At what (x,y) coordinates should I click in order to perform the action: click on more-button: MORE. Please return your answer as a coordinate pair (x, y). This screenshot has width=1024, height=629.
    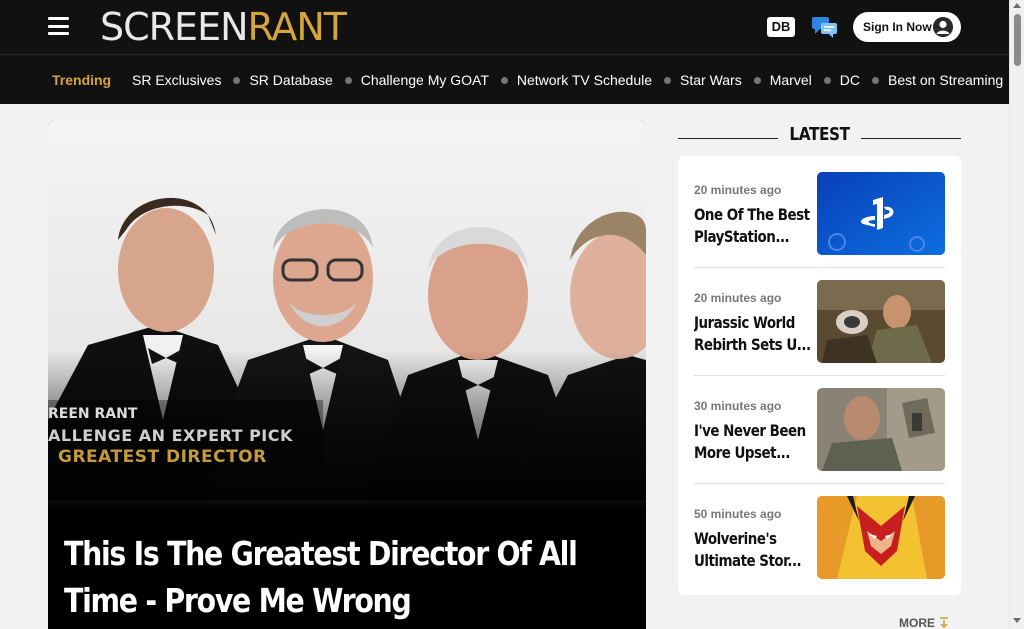
    Looking at the image, I should click on (917, 622).